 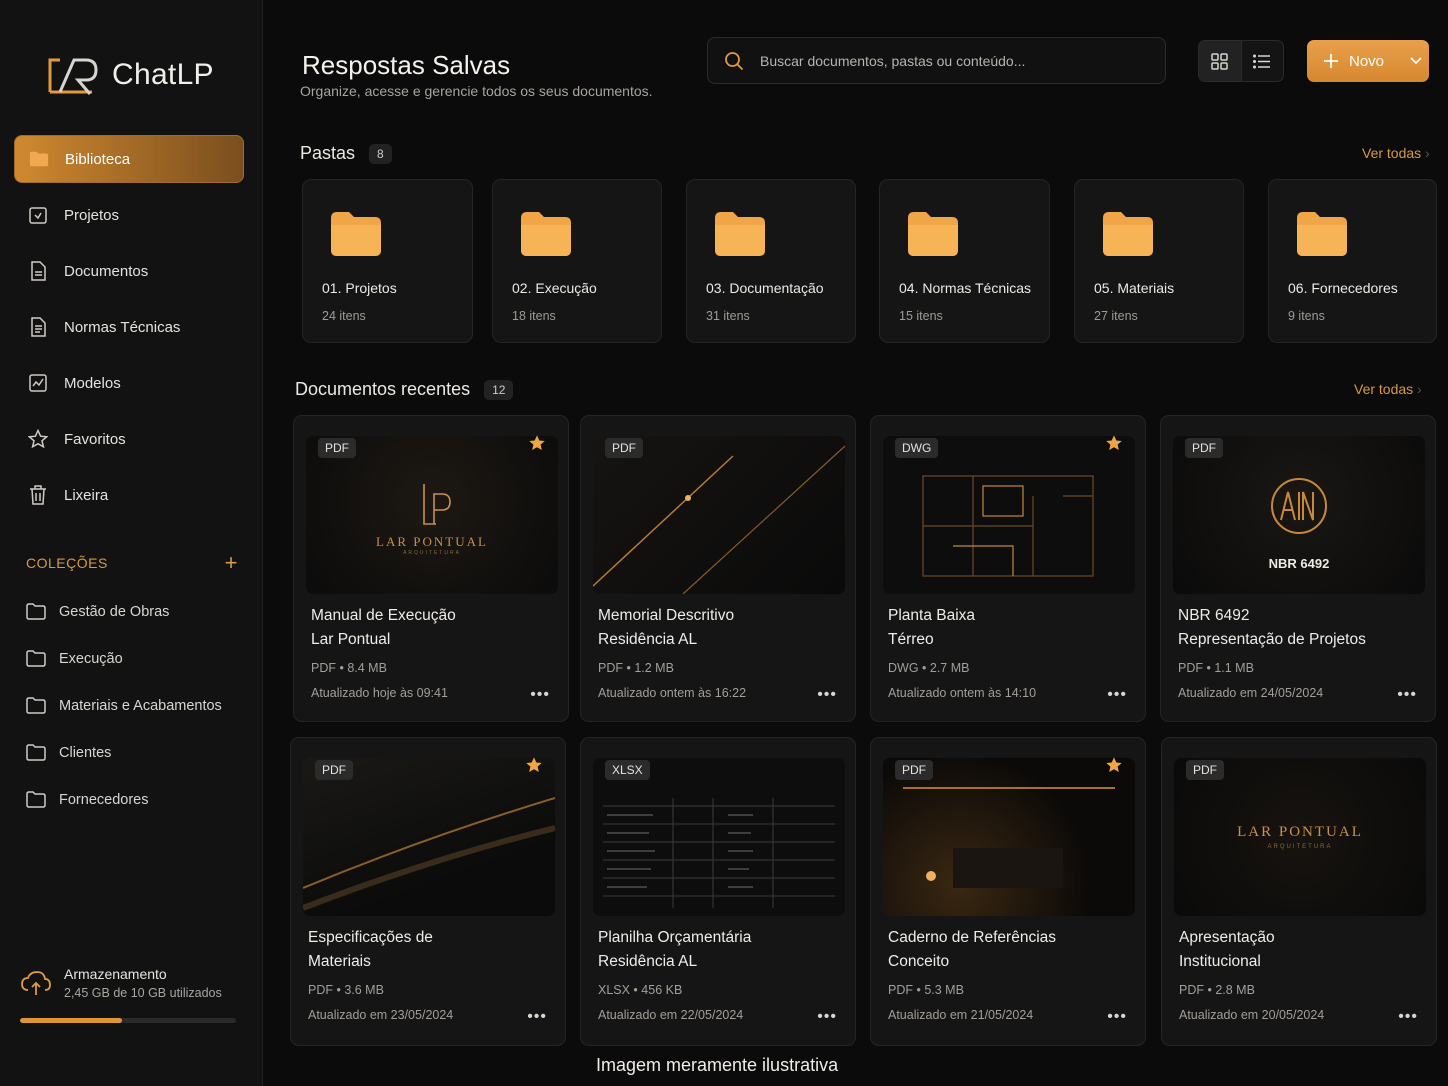 I want to click on collection-item-gestao: Gestão de Obras, so click(x=136, y=611).